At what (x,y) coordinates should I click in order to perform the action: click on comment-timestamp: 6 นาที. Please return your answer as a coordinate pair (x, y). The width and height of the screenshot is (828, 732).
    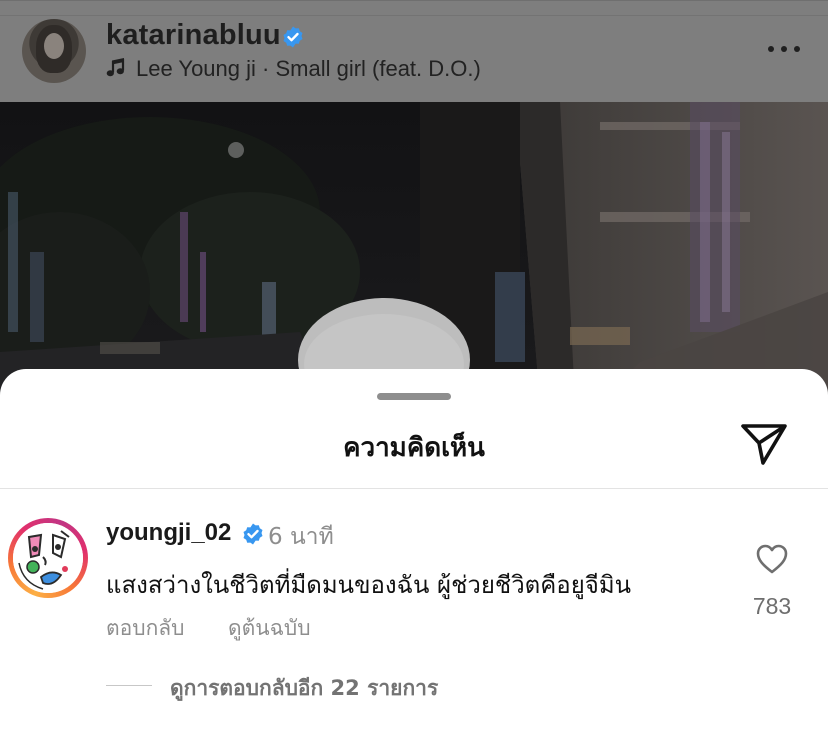
    Looking at the image, I should click on (301, 537).